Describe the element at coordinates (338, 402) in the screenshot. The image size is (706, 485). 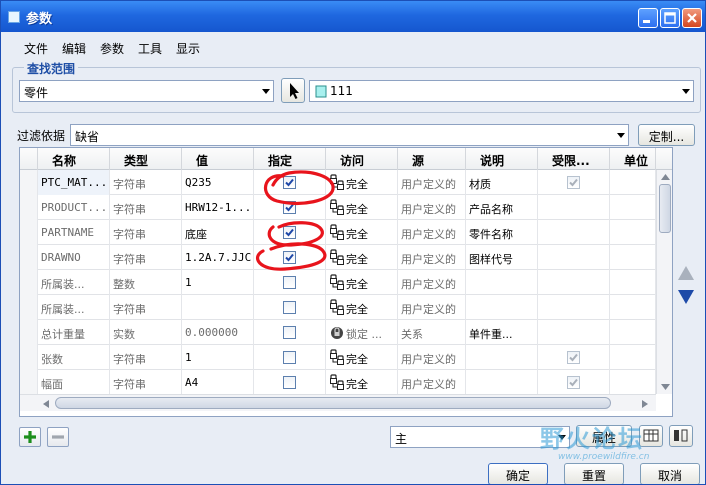
I see `horizontal-scrollbar` at that location.